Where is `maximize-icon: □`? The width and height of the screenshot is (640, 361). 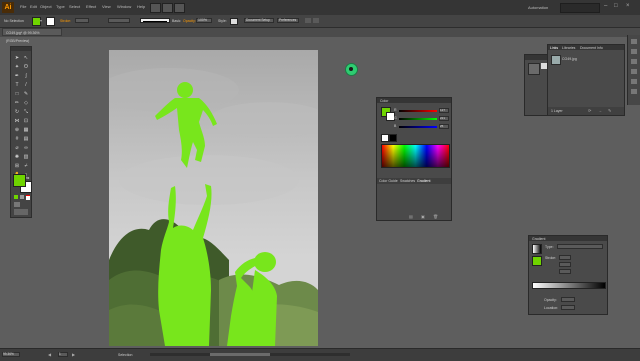 maximize-icon: □ is located at coordinates (616, 6).